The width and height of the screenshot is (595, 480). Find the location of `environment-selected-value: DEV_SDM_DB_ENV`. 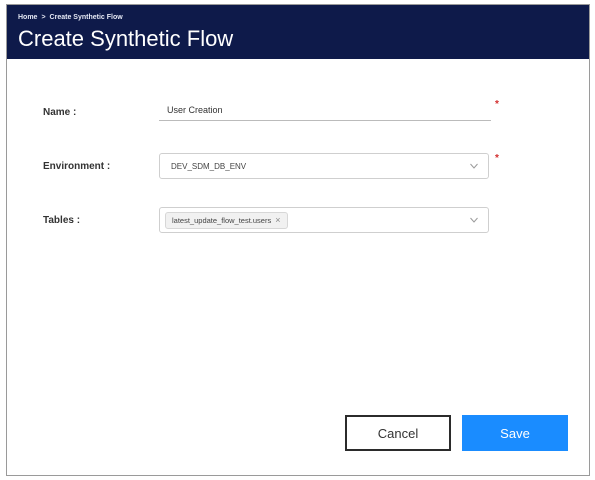

environment-selected-value: DEV_SDM_DB_ENV is located at coordinates (209, 166).